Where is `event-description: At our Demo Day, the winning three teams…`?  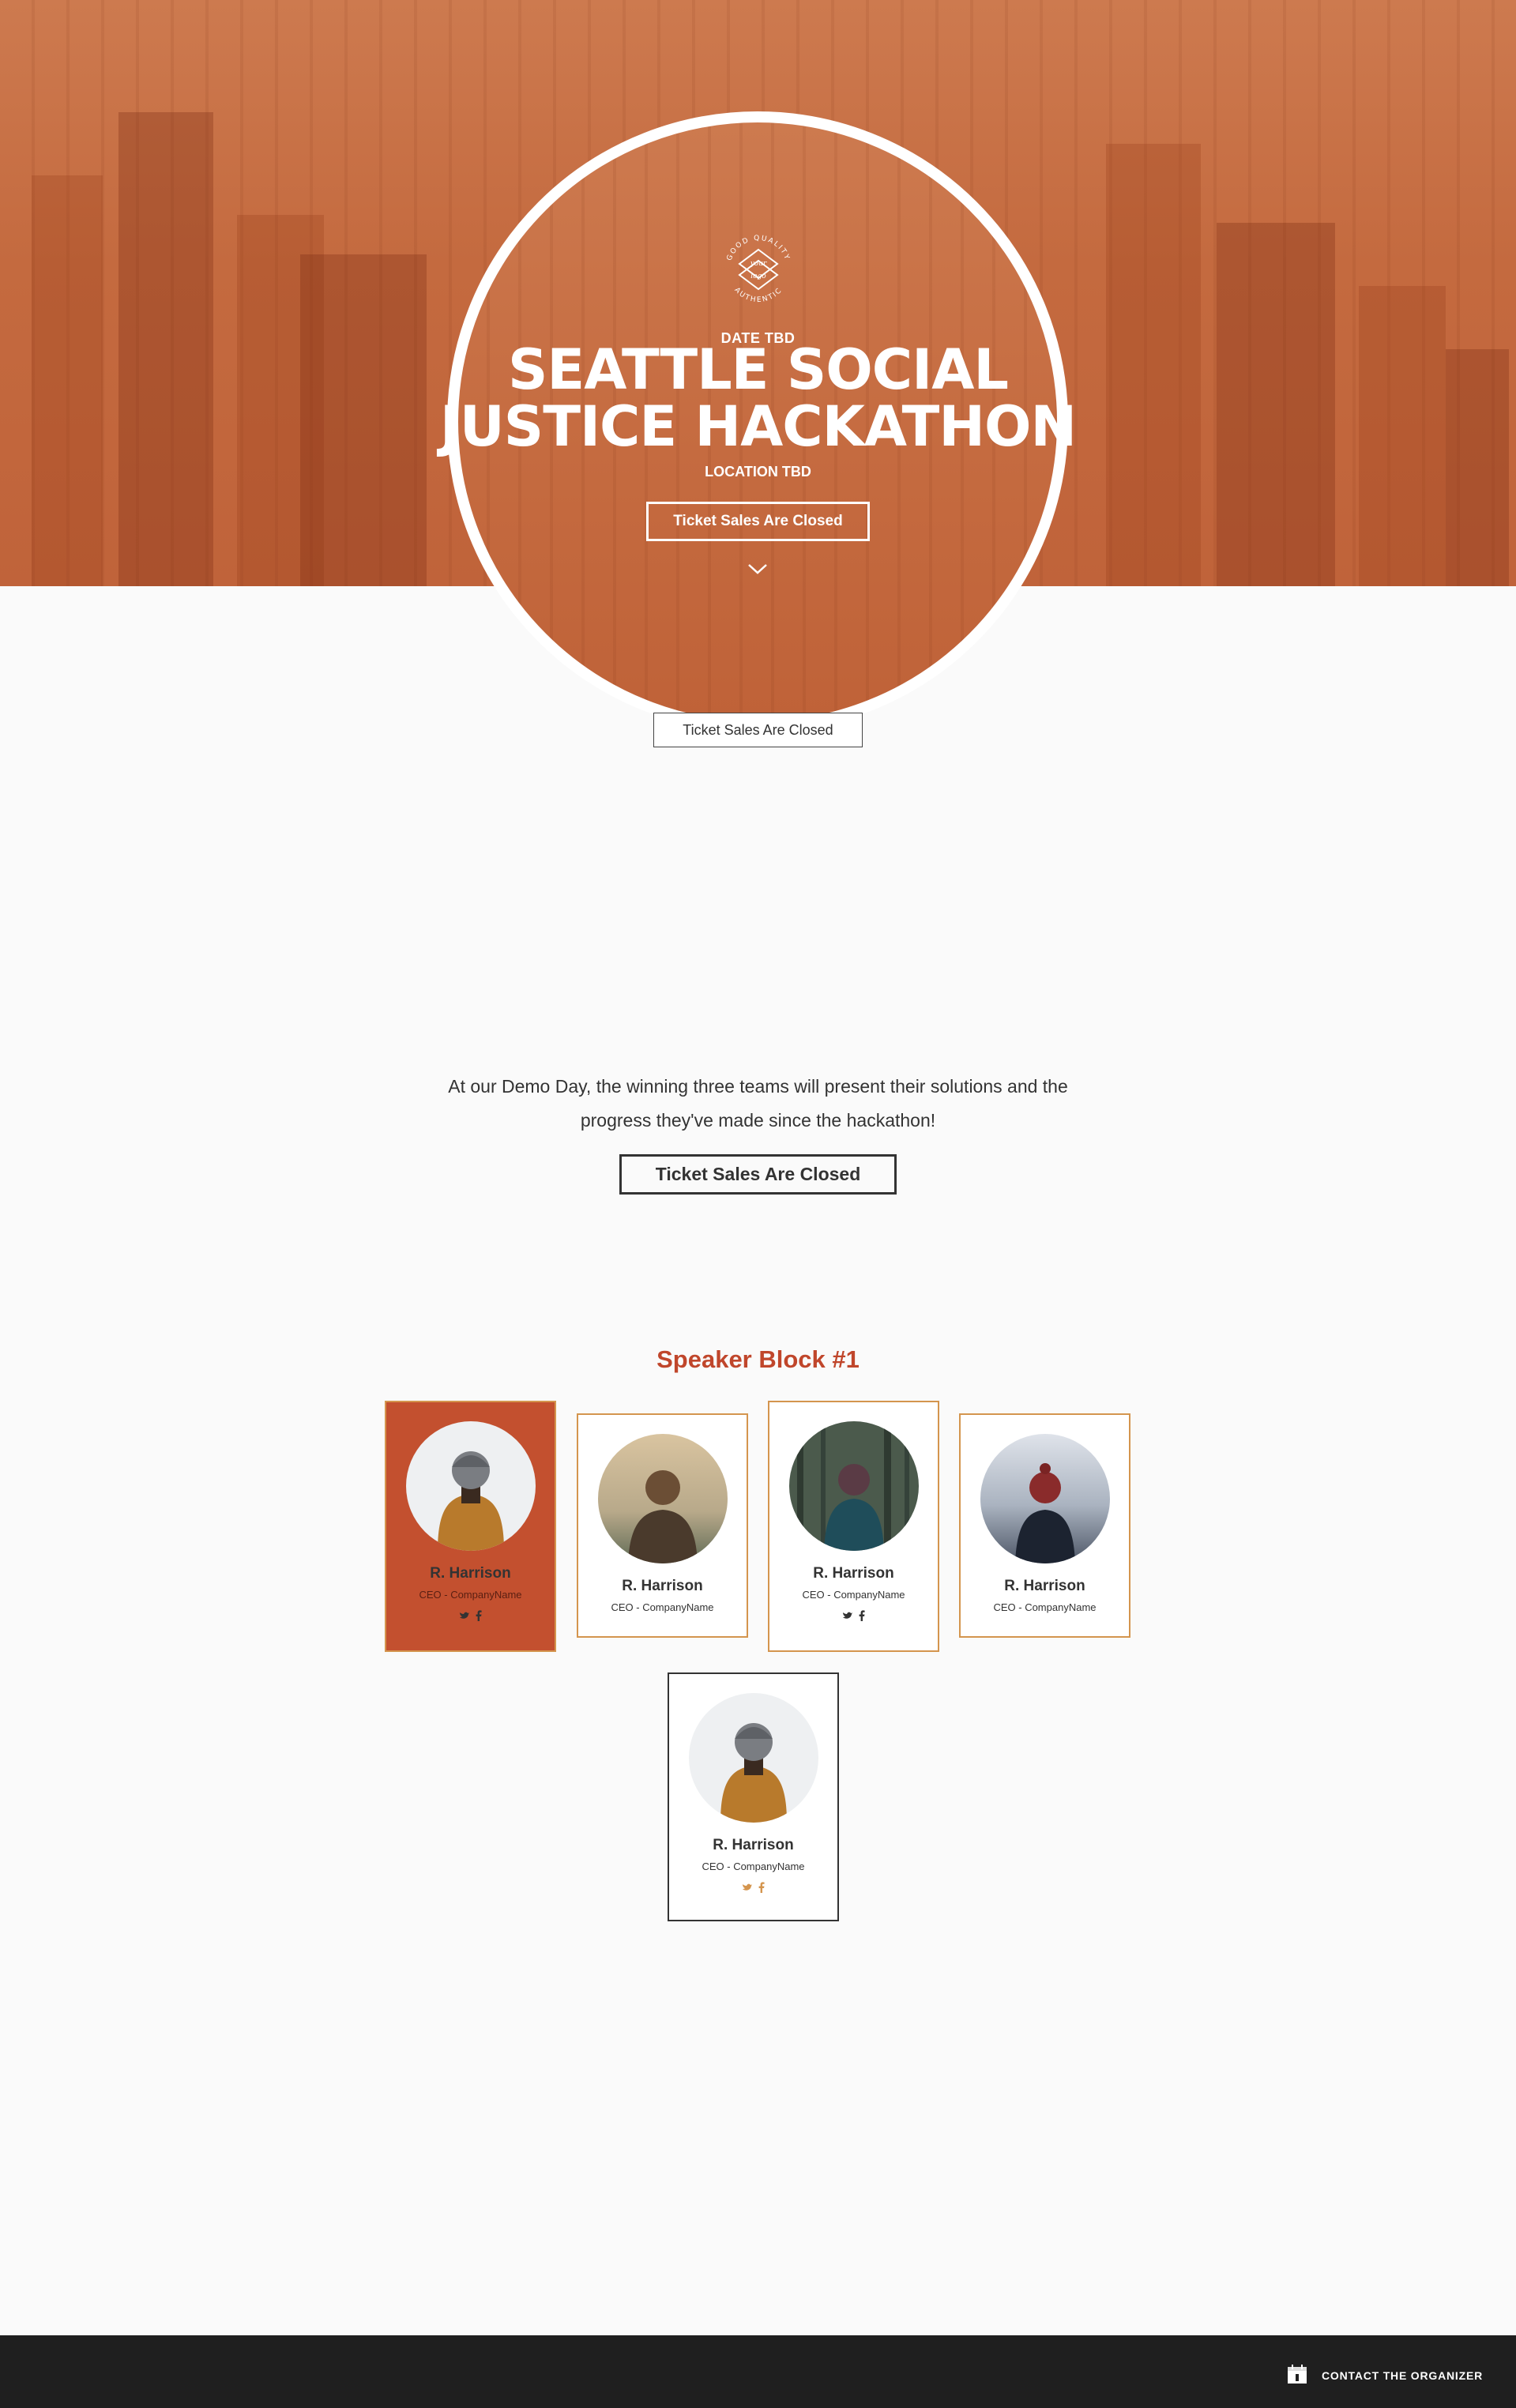 event-description: At our Demo Day, the winning three teams… is located at coordinates (758, 1104).